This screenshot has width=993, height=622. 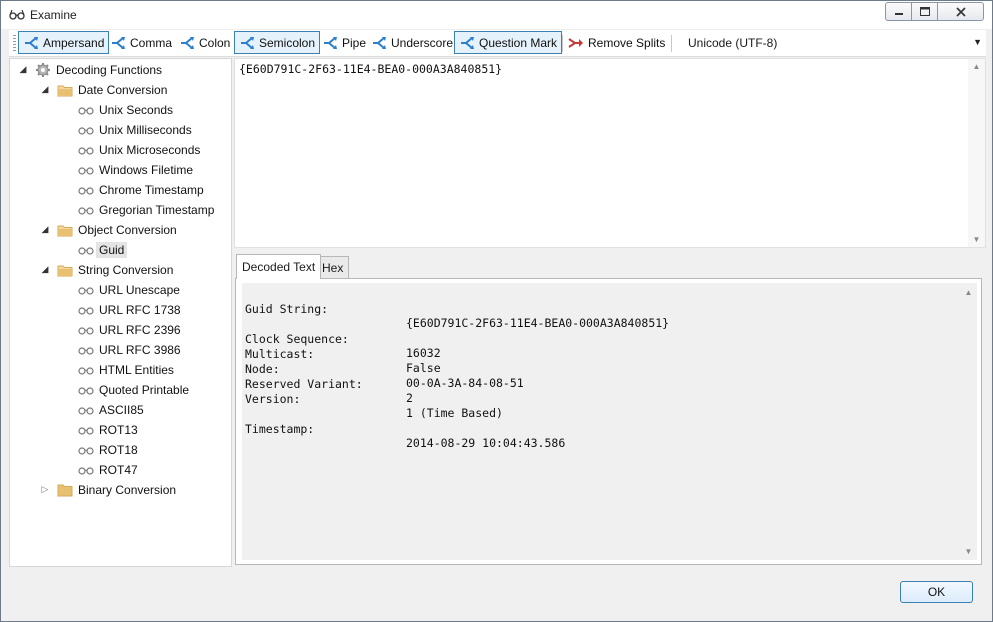 I want to click on tree-item-rot47: ROT47, so click(x=108, y=470).